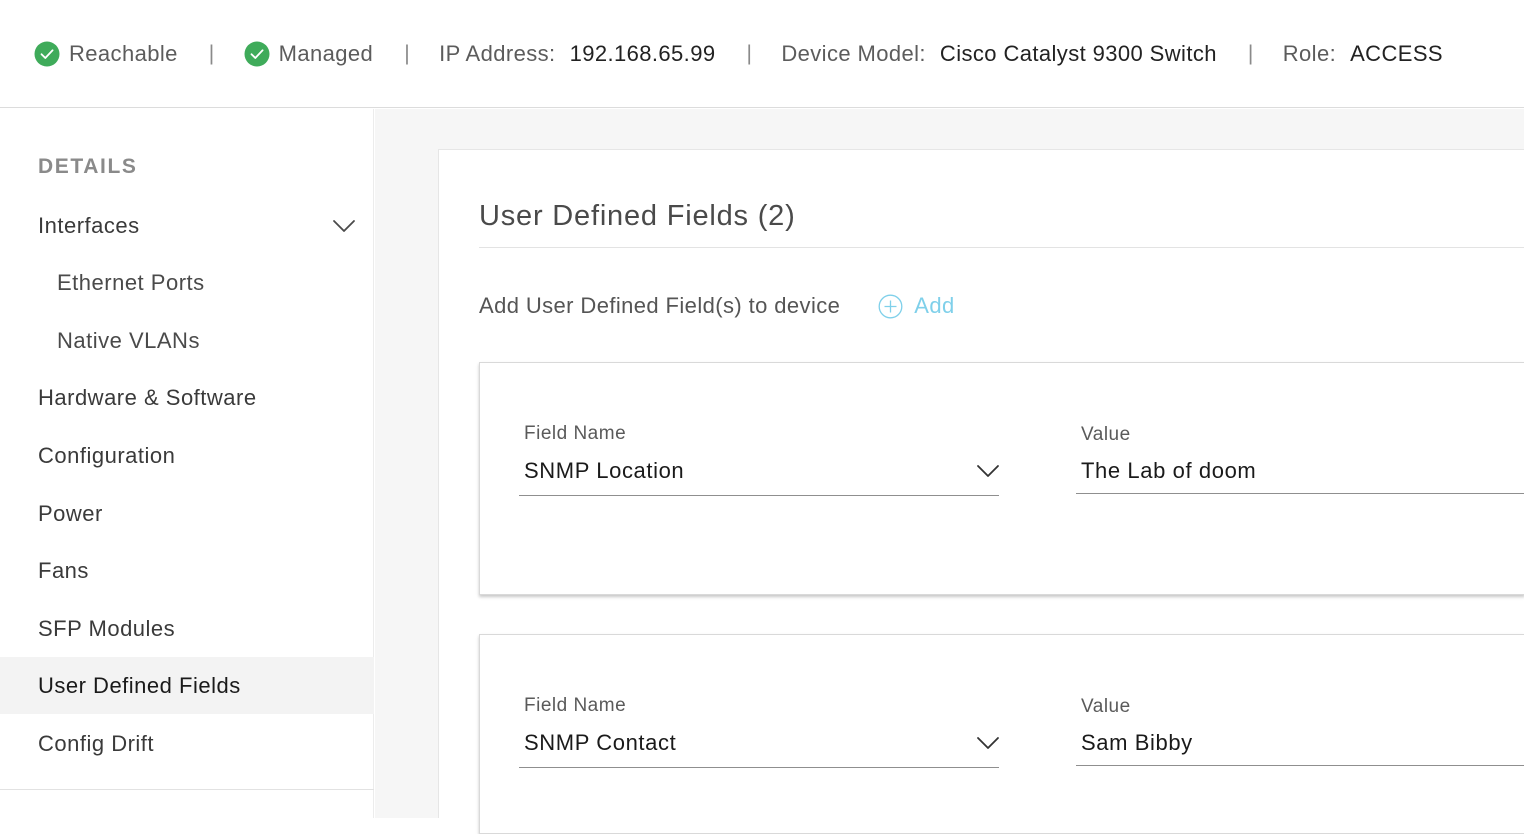 The height and width of the screenshot is (834, 1524). I want to click on ip-address-label: IP Address:, so click(497, 53).